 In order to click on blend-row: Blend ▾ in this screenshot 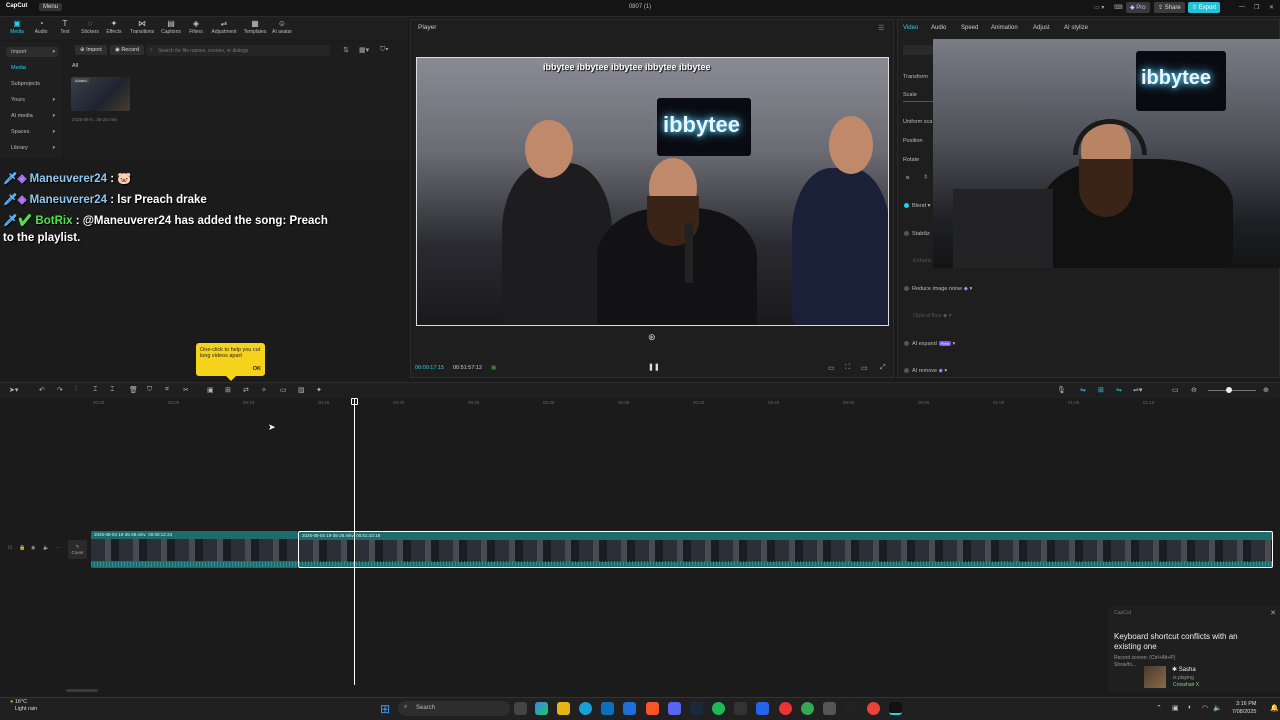, I will do `click(917, 206)`.